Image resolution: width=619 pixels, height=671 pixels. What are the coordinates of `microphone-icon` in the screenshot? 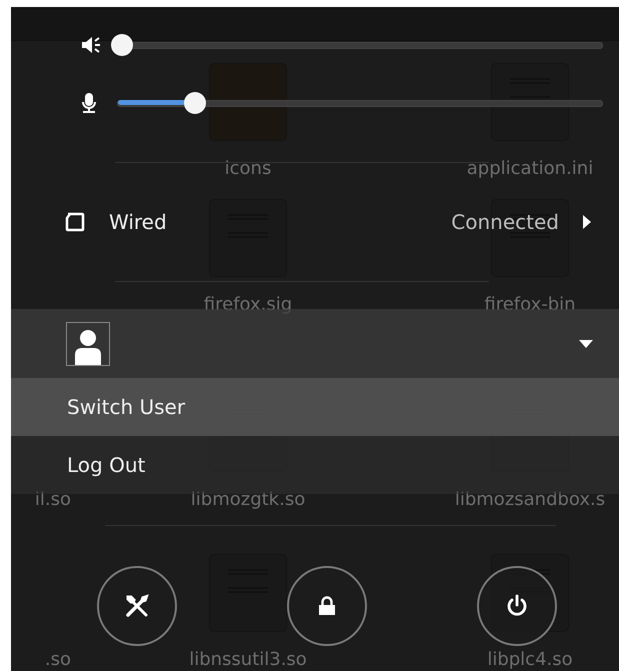 It's located at (89, 103).